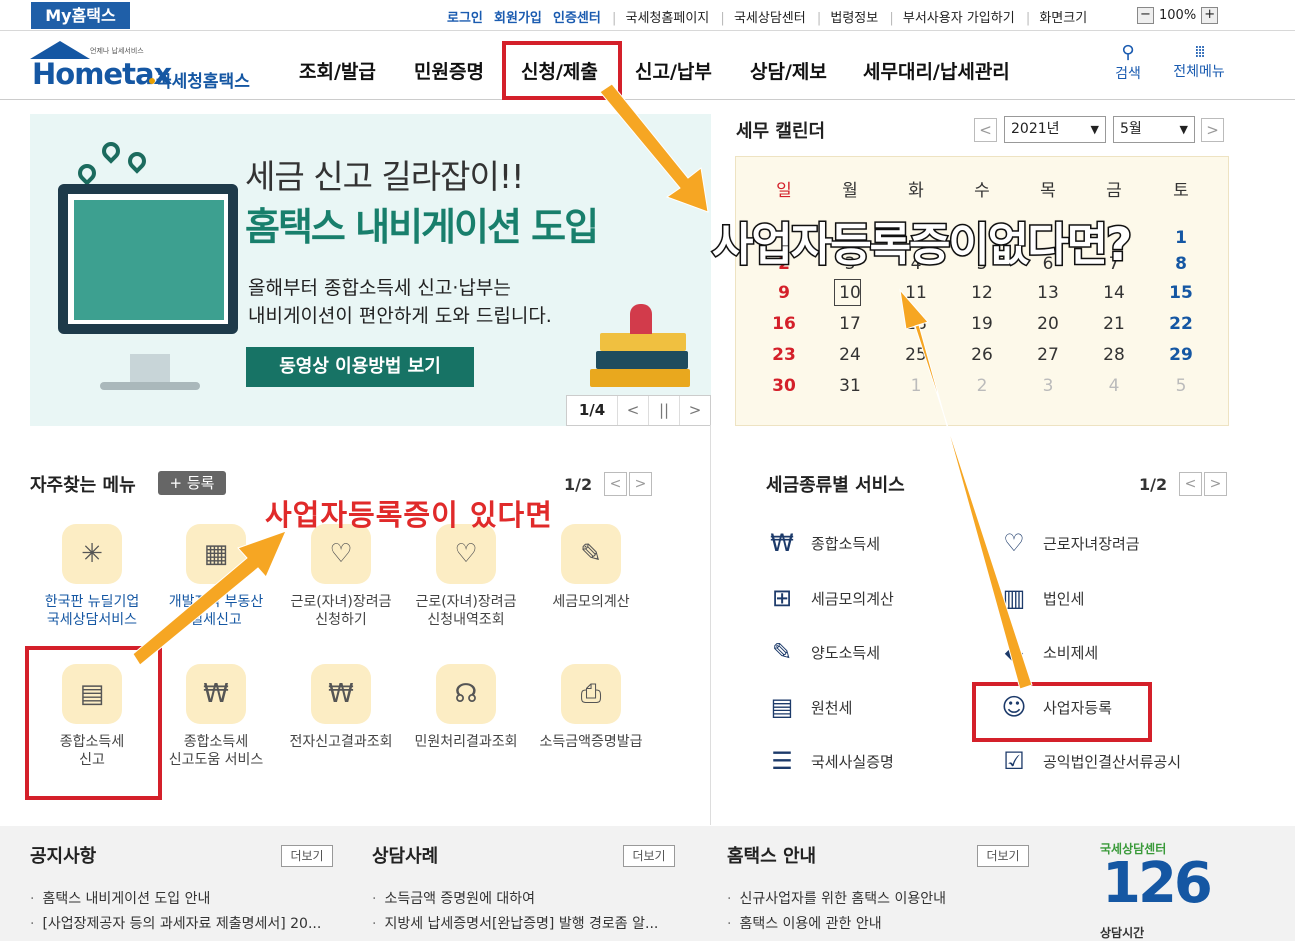 This screenshot has width=1295, height=941. What do you see at coordinates (1128, 62) in the screenshot?
I see `search-button: ⚲ 검색` at bounding box center [1128, 62].